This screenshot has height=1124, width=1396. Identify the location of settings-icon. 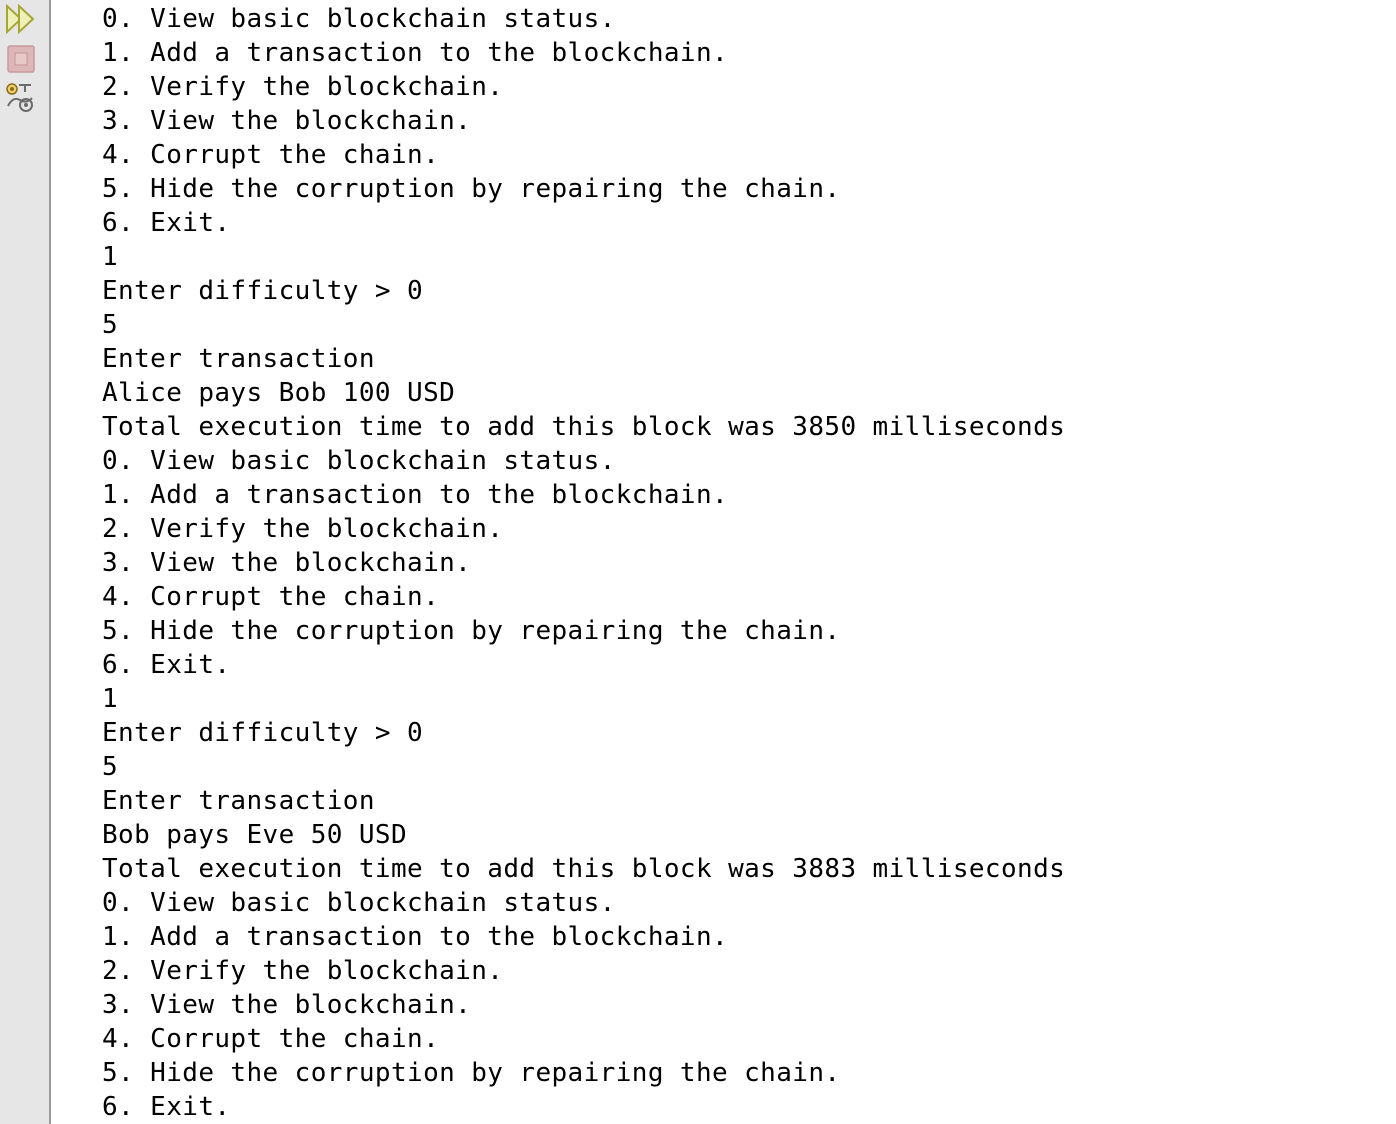
(19, 97).